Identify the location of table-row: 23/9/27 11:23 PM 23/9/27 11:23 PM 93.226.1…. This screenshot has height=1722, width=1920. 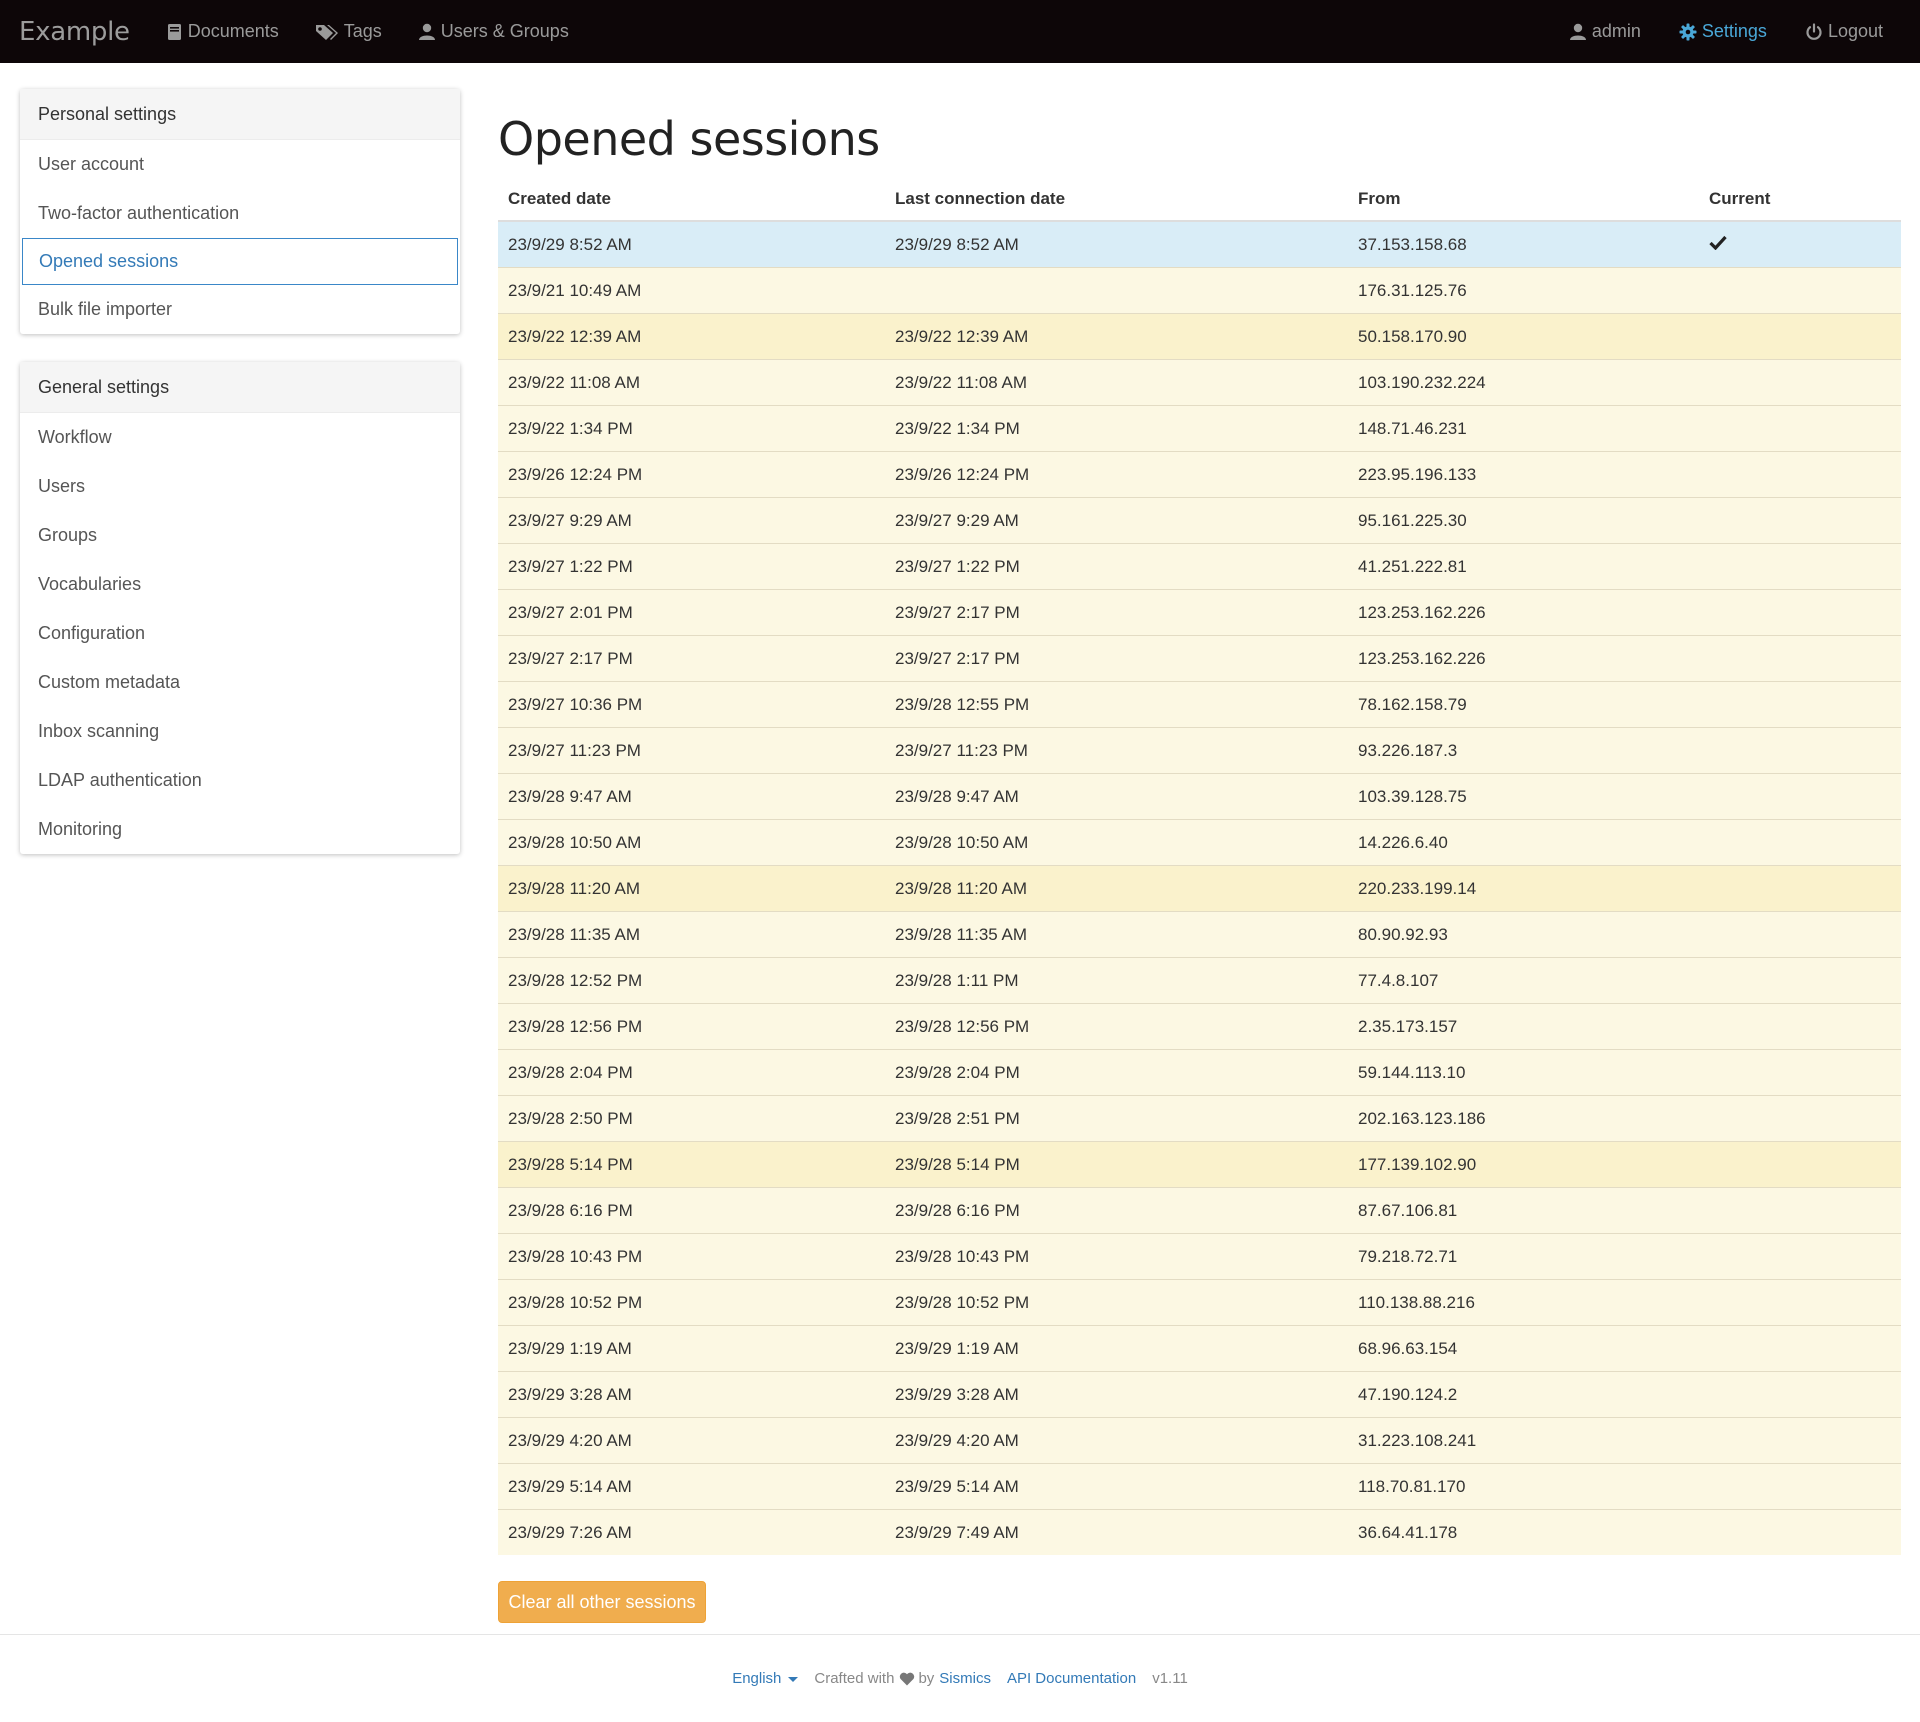
(1199, 750).